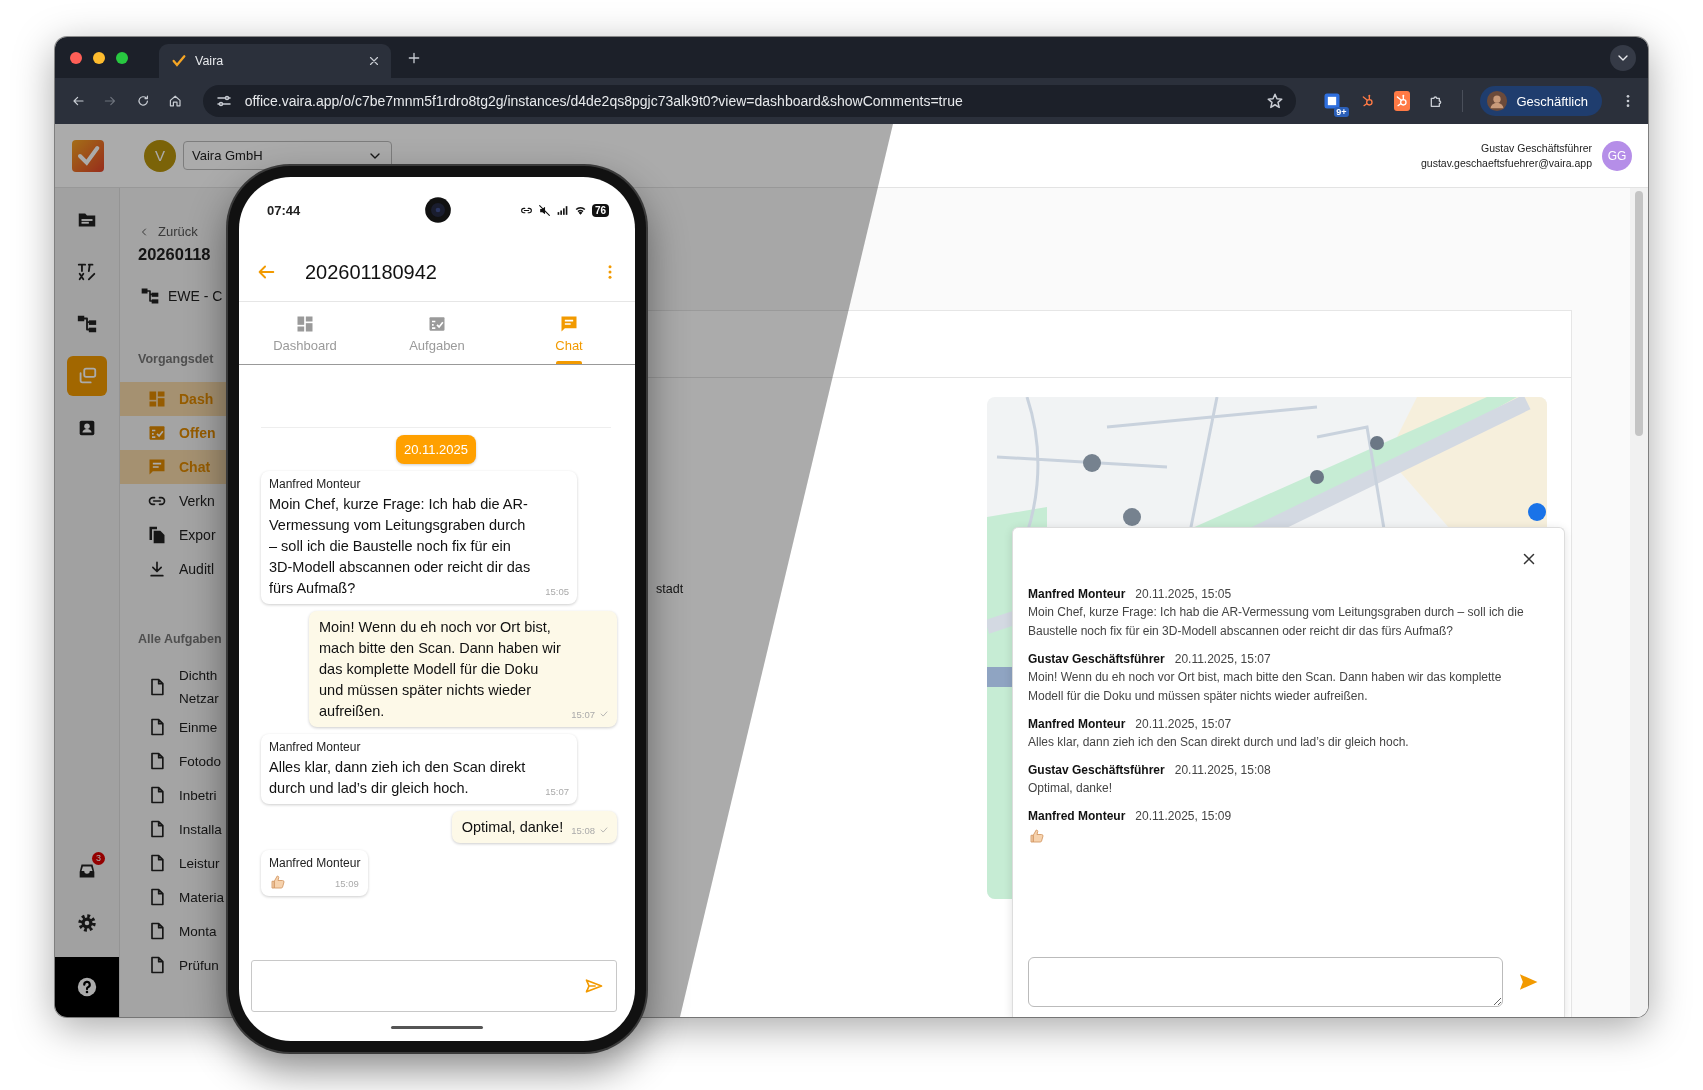 The image size is (1703, 1090). I want to click on comment-text: Optimal, danke!, so click(1071, 788).